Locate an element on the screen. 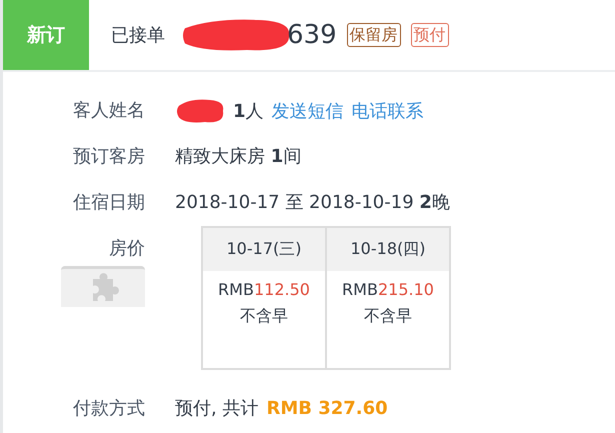 This screenshot has width=615, height=433. order-number: 639 is located at coordinates (312, 35).